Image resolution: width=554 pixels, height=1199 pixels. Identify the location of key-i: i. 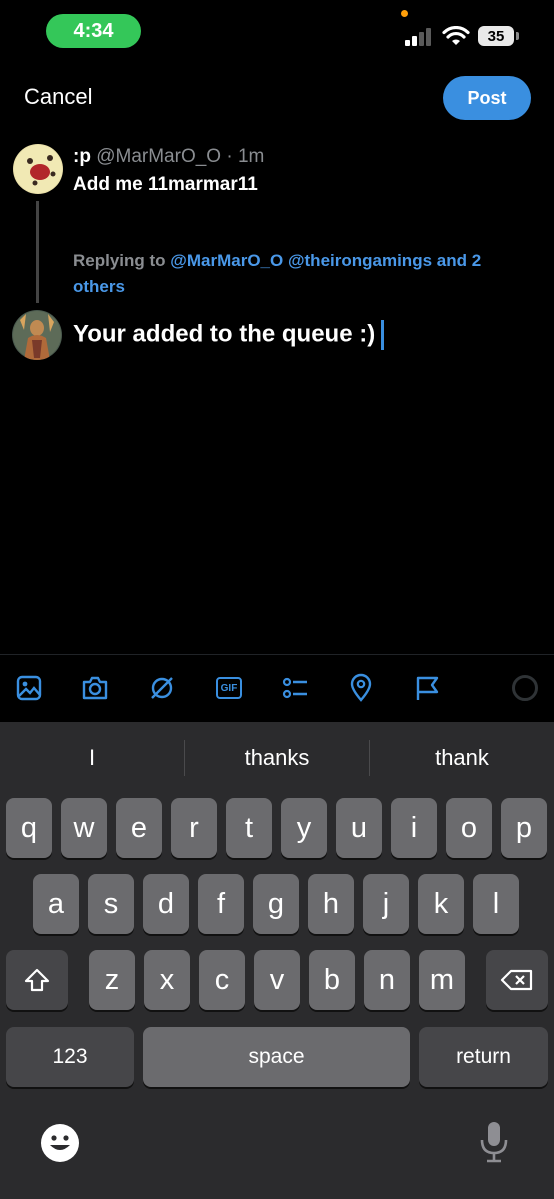
(414, 828).